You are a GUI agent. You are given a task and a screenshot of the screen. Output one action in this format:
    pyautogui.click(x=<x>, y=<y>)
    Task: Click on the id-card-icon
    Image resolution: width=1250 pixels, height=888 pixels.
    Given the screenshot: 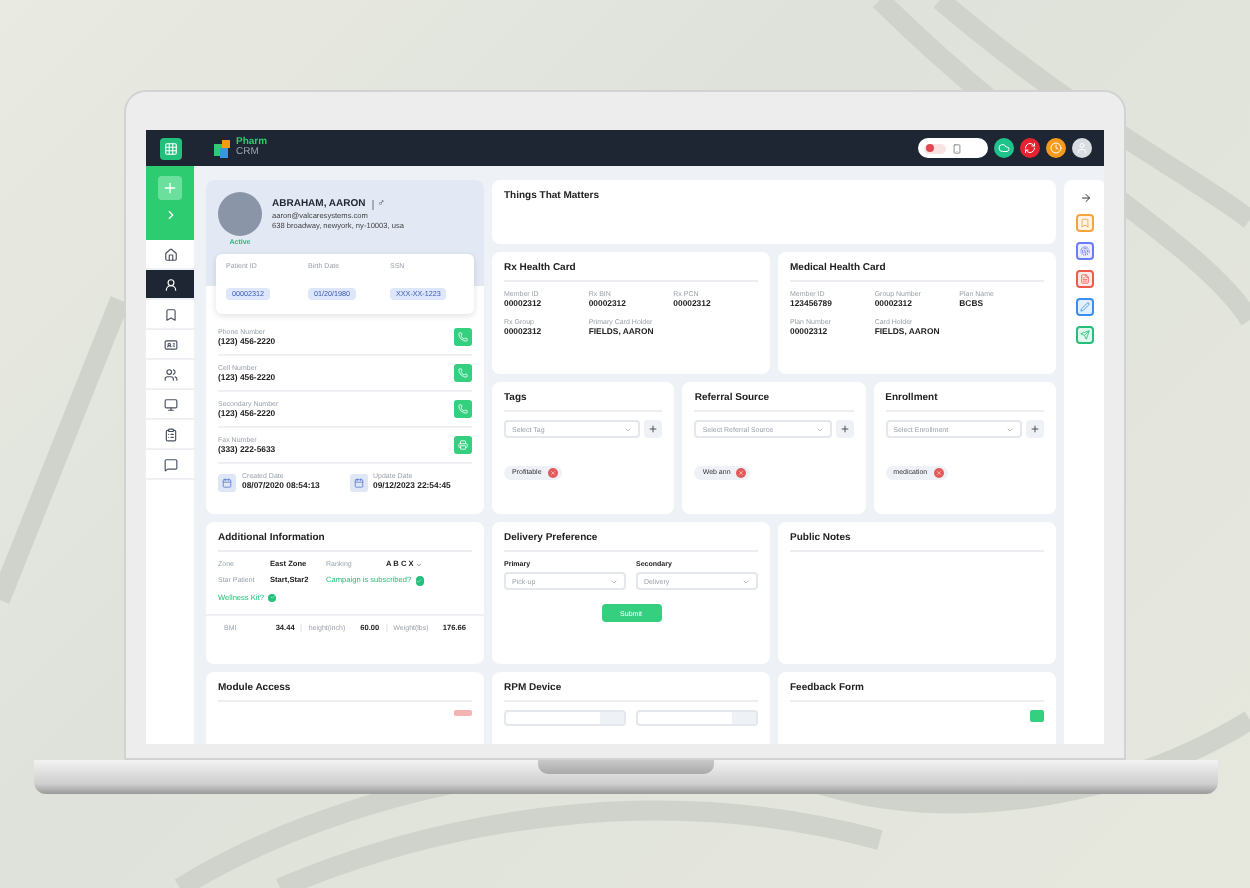 What is the action you would take?
    pyautogui.click(x=170, y=344)
    